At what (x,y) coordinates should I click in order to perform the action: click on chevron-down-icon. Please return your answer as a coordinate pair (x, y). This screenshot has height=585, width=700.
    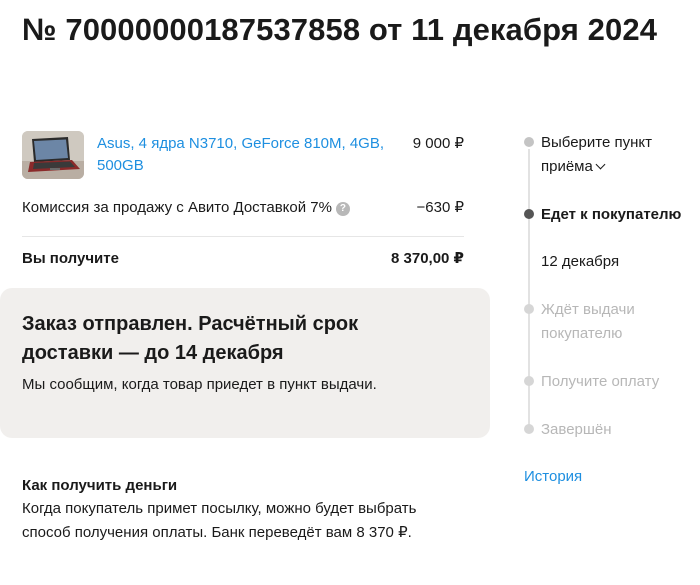
    Looking at the image, I should click on (600, 164).